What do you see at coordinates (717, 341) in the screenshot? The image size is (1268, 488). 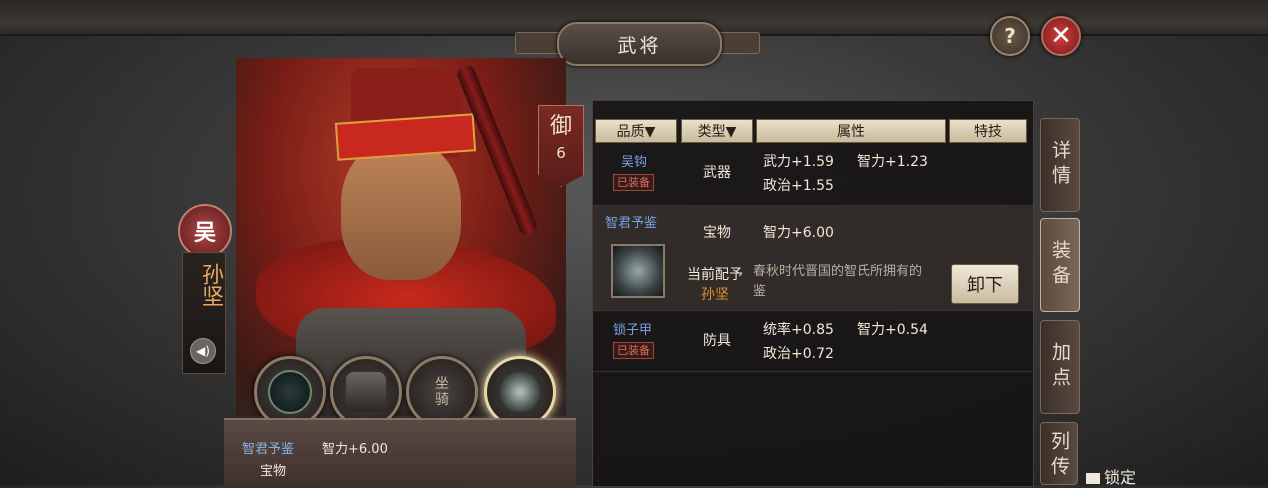 I see `item-type: 防具` at bounding box center [717, 341].